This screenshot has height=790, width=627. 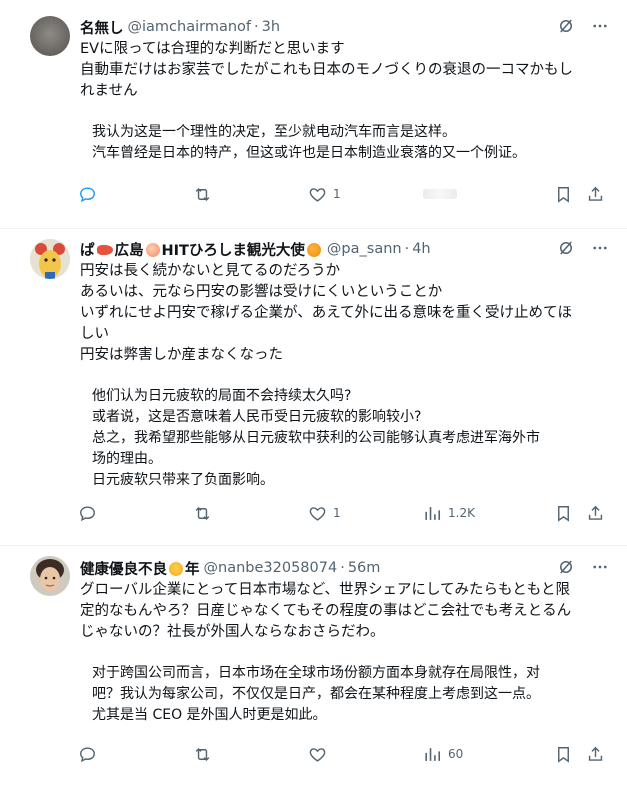 What do you see at coordinates (316, 694) in the screenshot?
I see `translation-line: 吧？我认为每家公司，不仅仅是日产，都会在某种程度上考虑到这一点。` at bounding box center [316, 694].